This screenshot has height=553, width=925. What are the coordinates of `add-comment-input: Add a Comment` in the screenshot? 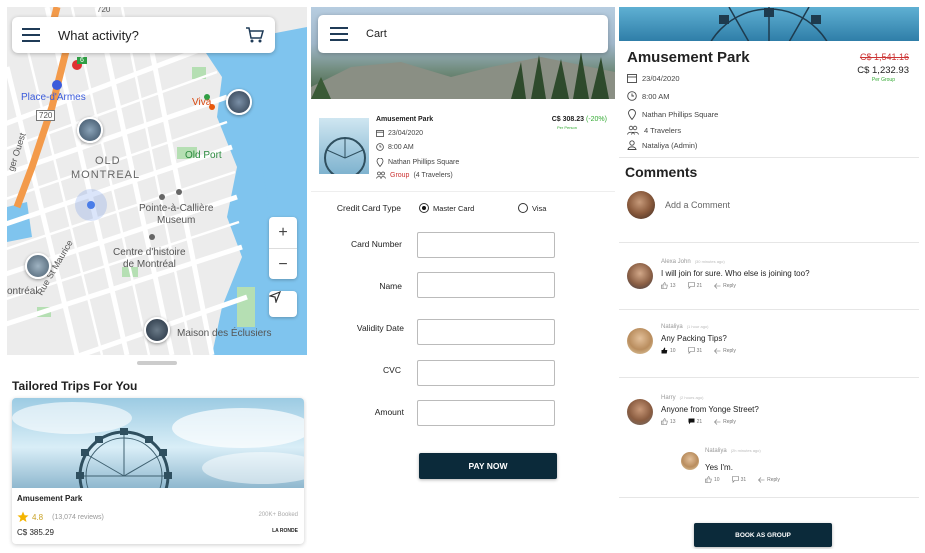 It's located at (678, 205).